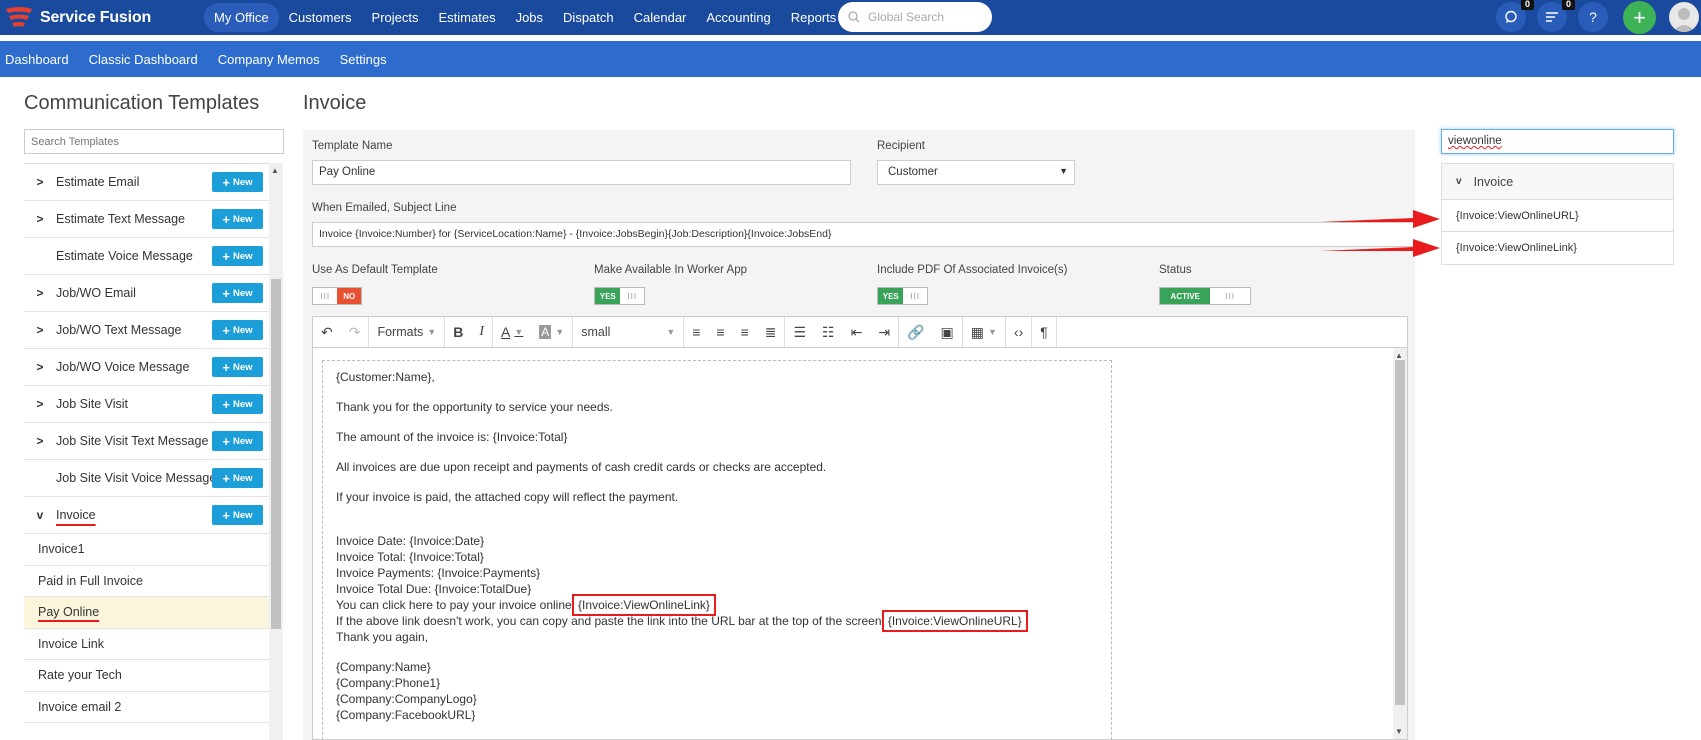 This screenshot has height=740, width=1701. Describe the element at coordinates (327, 332) in the screenshot. I see `undo-icon: ↶` at that location.